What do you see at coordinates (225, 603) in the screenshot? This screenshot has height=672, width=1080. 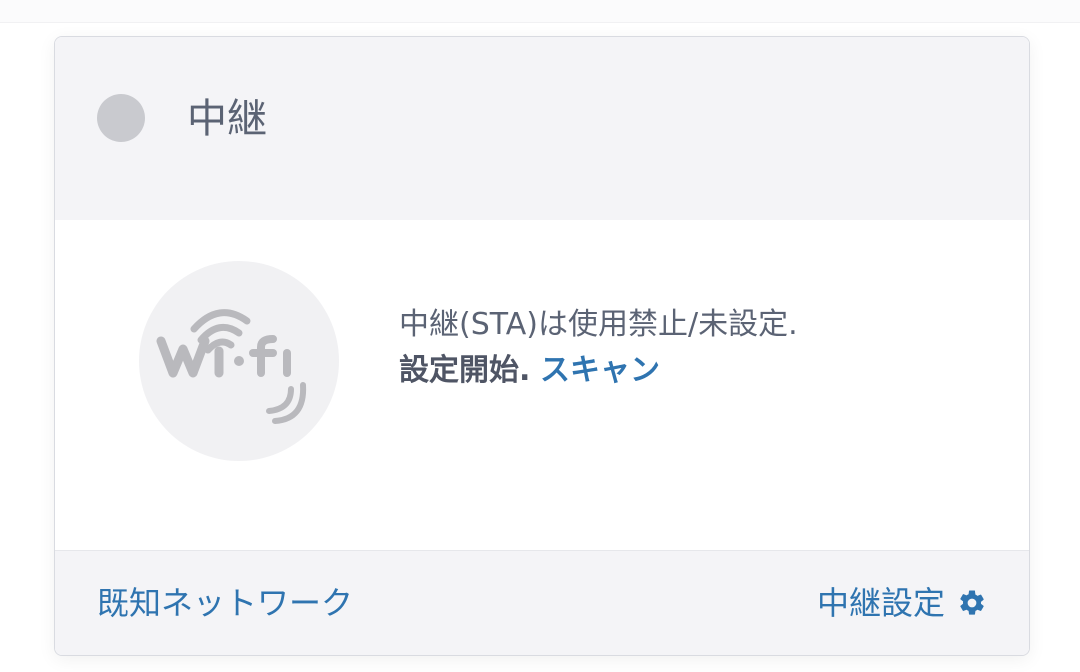 I see `known-networks-link: 既知ネットワーク` at bounding box center [225, 603].